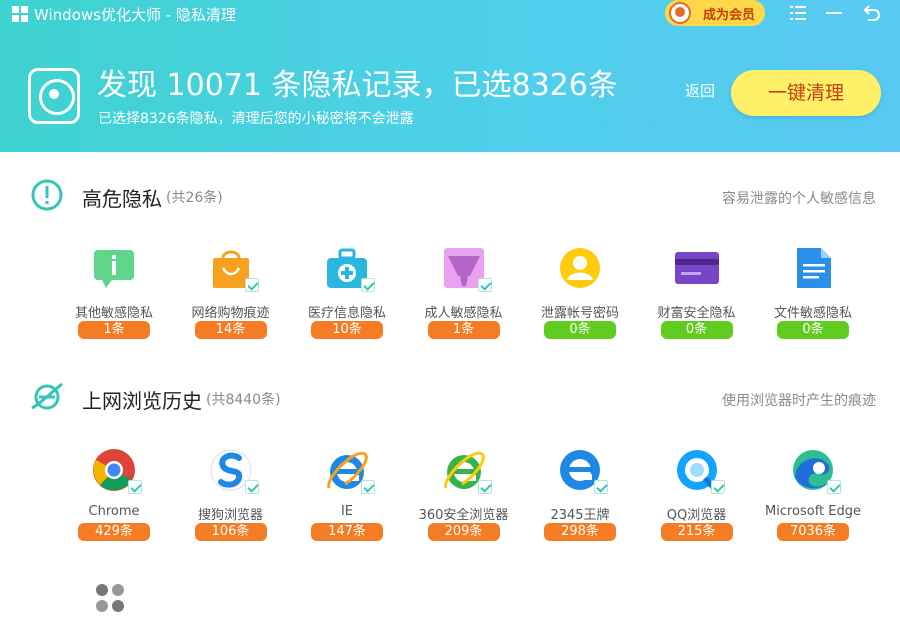 This screenshot has width=900, height=618. I want to click on privacy-item: 财富安全隐私 0条, so click(697, 296).